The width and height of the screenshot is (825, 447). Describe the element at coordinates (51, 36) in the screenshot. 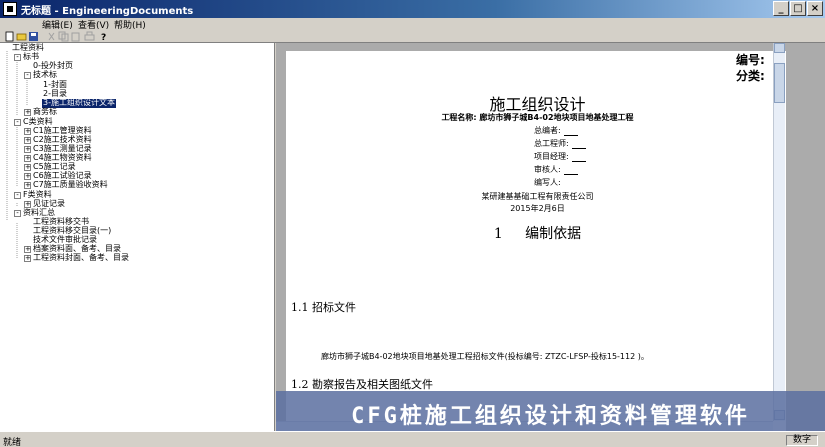

I see `cut-icon` at that location.